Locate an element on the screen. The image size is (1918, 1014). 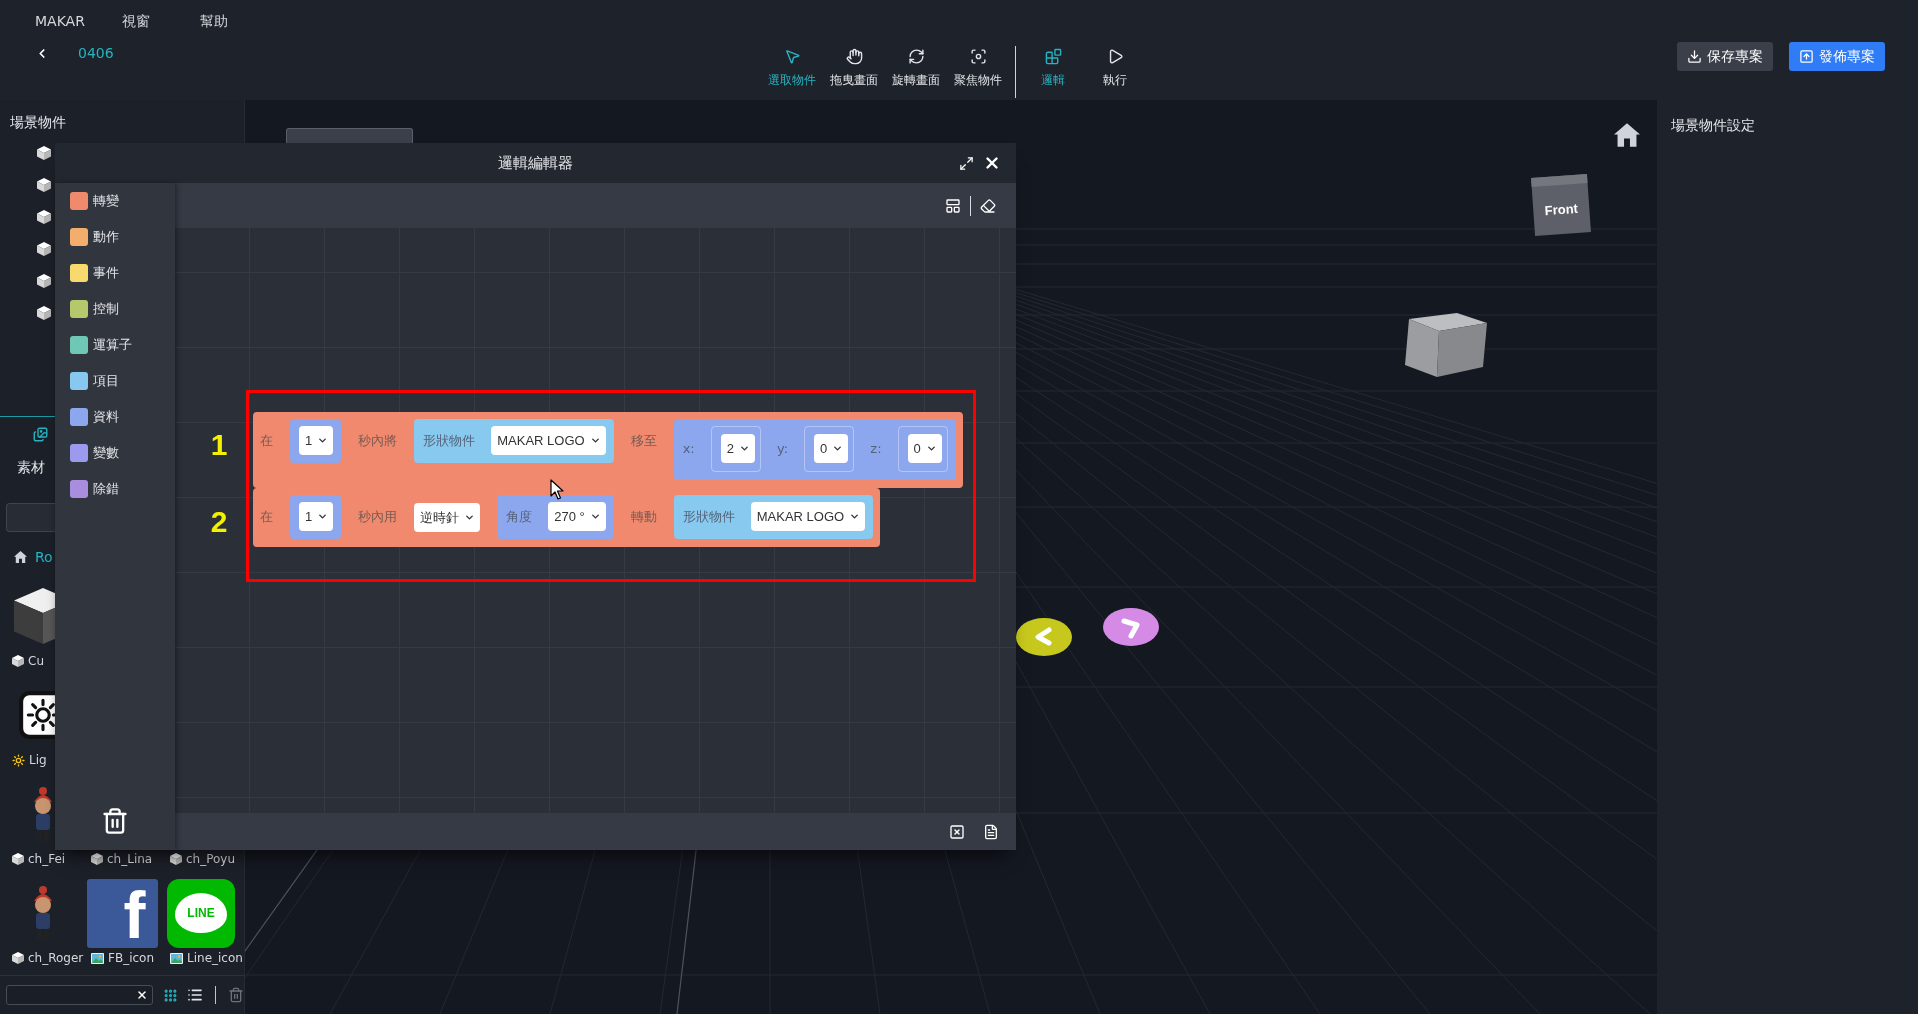
dropdown: 逆時針 is located at coordinates (447, 517).